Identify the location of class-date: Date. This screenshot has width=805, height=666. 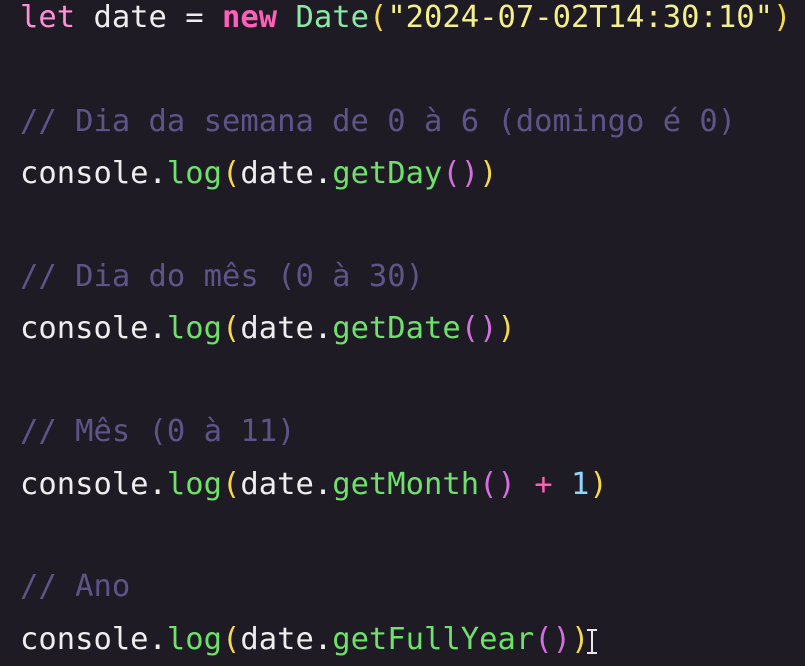
(332, 17).